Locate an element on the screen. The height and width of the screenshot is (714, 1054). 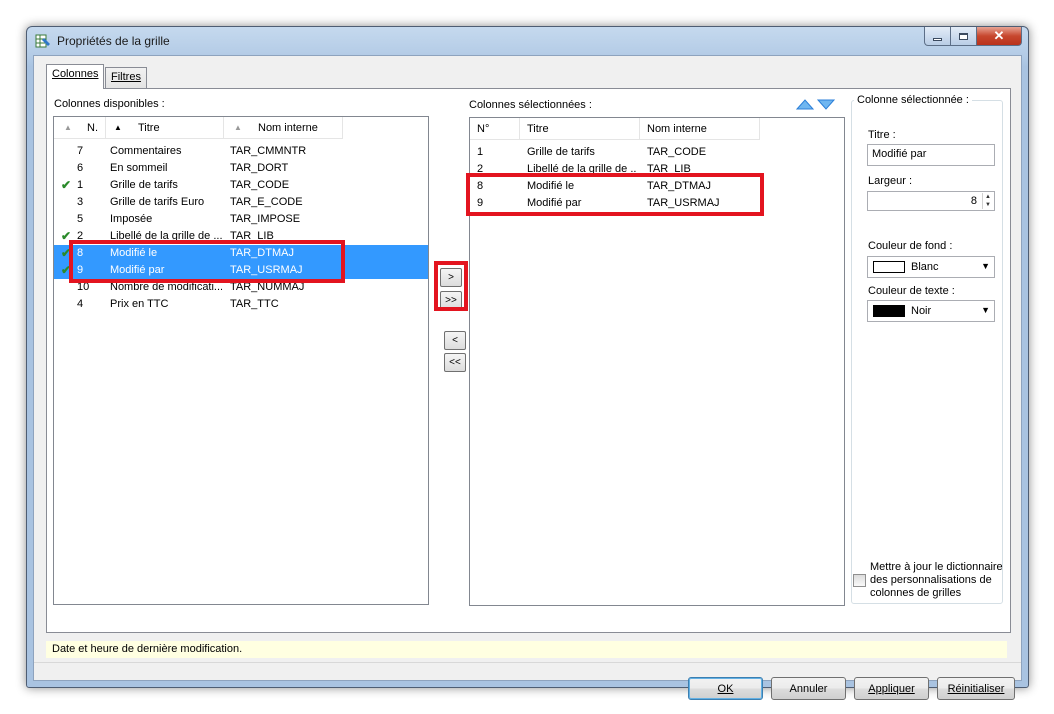
update-dictionary-line2: des personnalisations de is located at coordinates (931, 580).